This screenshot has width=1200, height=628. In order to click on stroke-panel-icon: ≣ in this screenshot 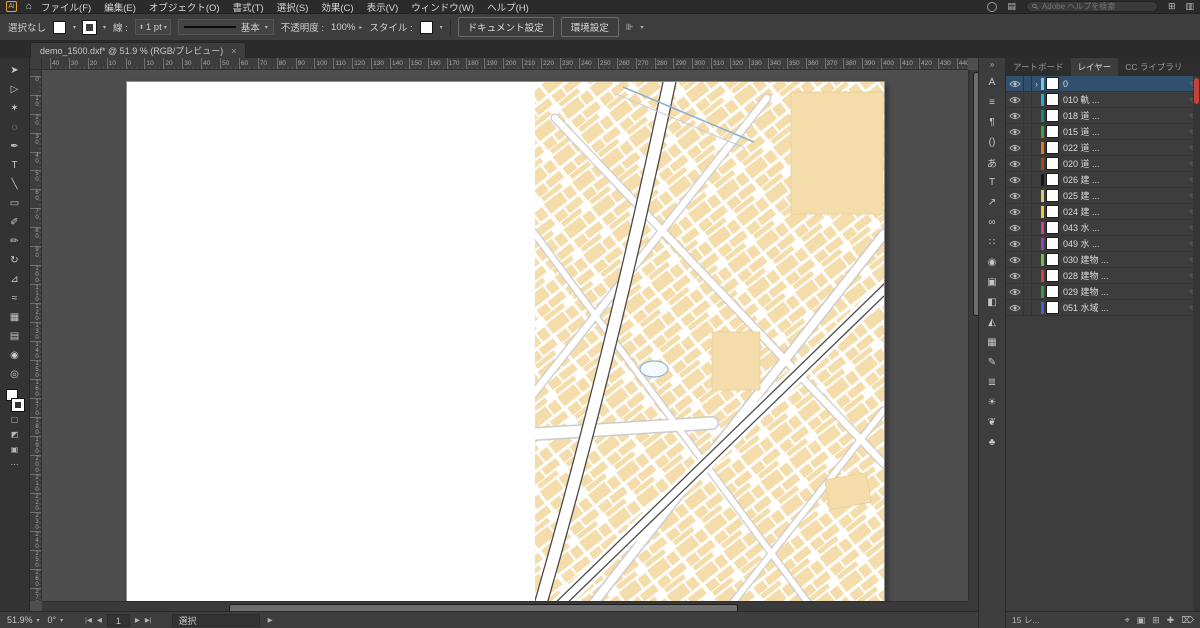, I will do `click(992, 382)`.